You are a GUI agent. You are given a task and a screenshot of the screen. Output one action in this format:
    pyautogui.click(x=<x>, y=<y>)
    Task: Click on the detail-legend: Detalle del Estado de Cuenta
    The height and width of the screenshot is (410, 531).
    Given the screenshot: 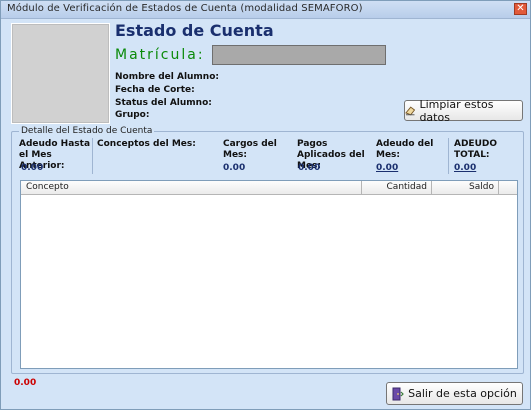 What is the action you would take?
    pyautogui.click(x=87, y=131)
    